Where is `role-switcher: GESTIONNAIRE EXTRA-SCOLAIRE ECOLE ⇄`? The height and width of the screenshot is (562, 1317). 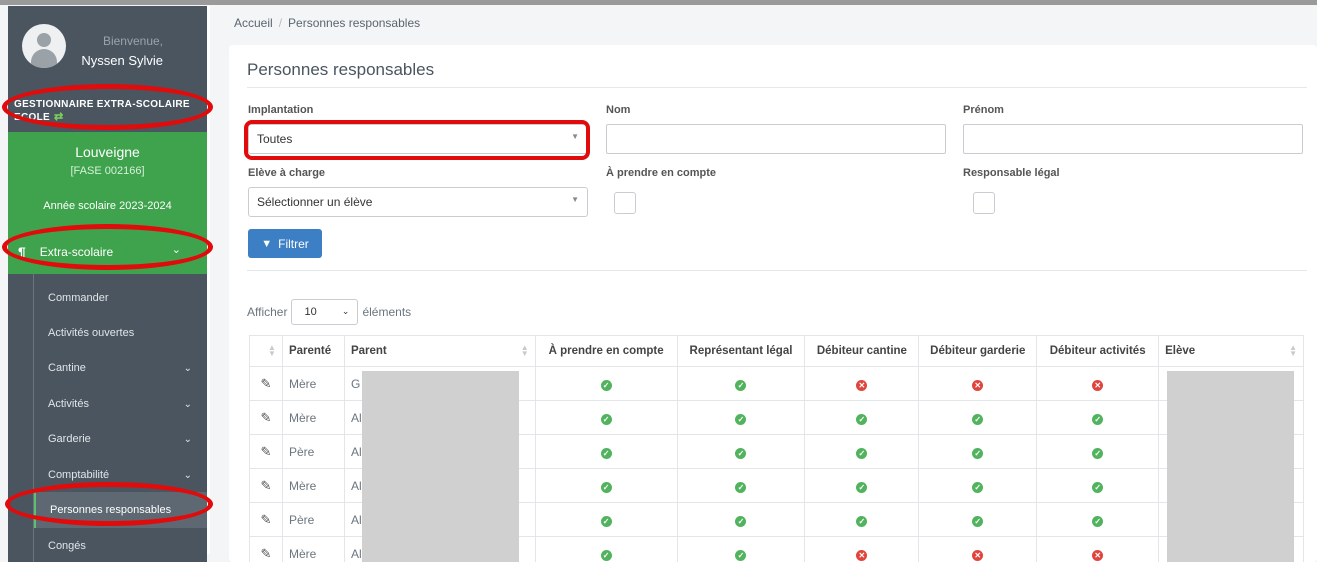
role-switcher: GESTIONNAIRE EXTRA-SCOLAIRE ECOLE ⇄ is located at coordinates (107, 112).